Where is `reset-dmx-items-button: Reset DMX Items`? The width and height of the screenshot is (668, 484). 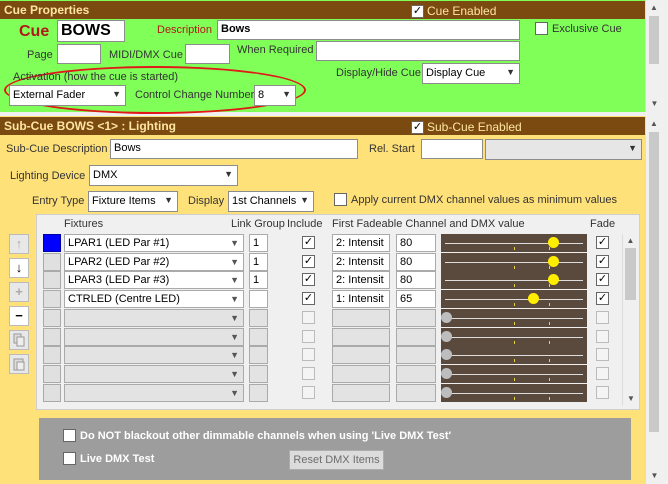 reset-dmx-items-button: Reset DMX Items is located at coordinates (336, 460).